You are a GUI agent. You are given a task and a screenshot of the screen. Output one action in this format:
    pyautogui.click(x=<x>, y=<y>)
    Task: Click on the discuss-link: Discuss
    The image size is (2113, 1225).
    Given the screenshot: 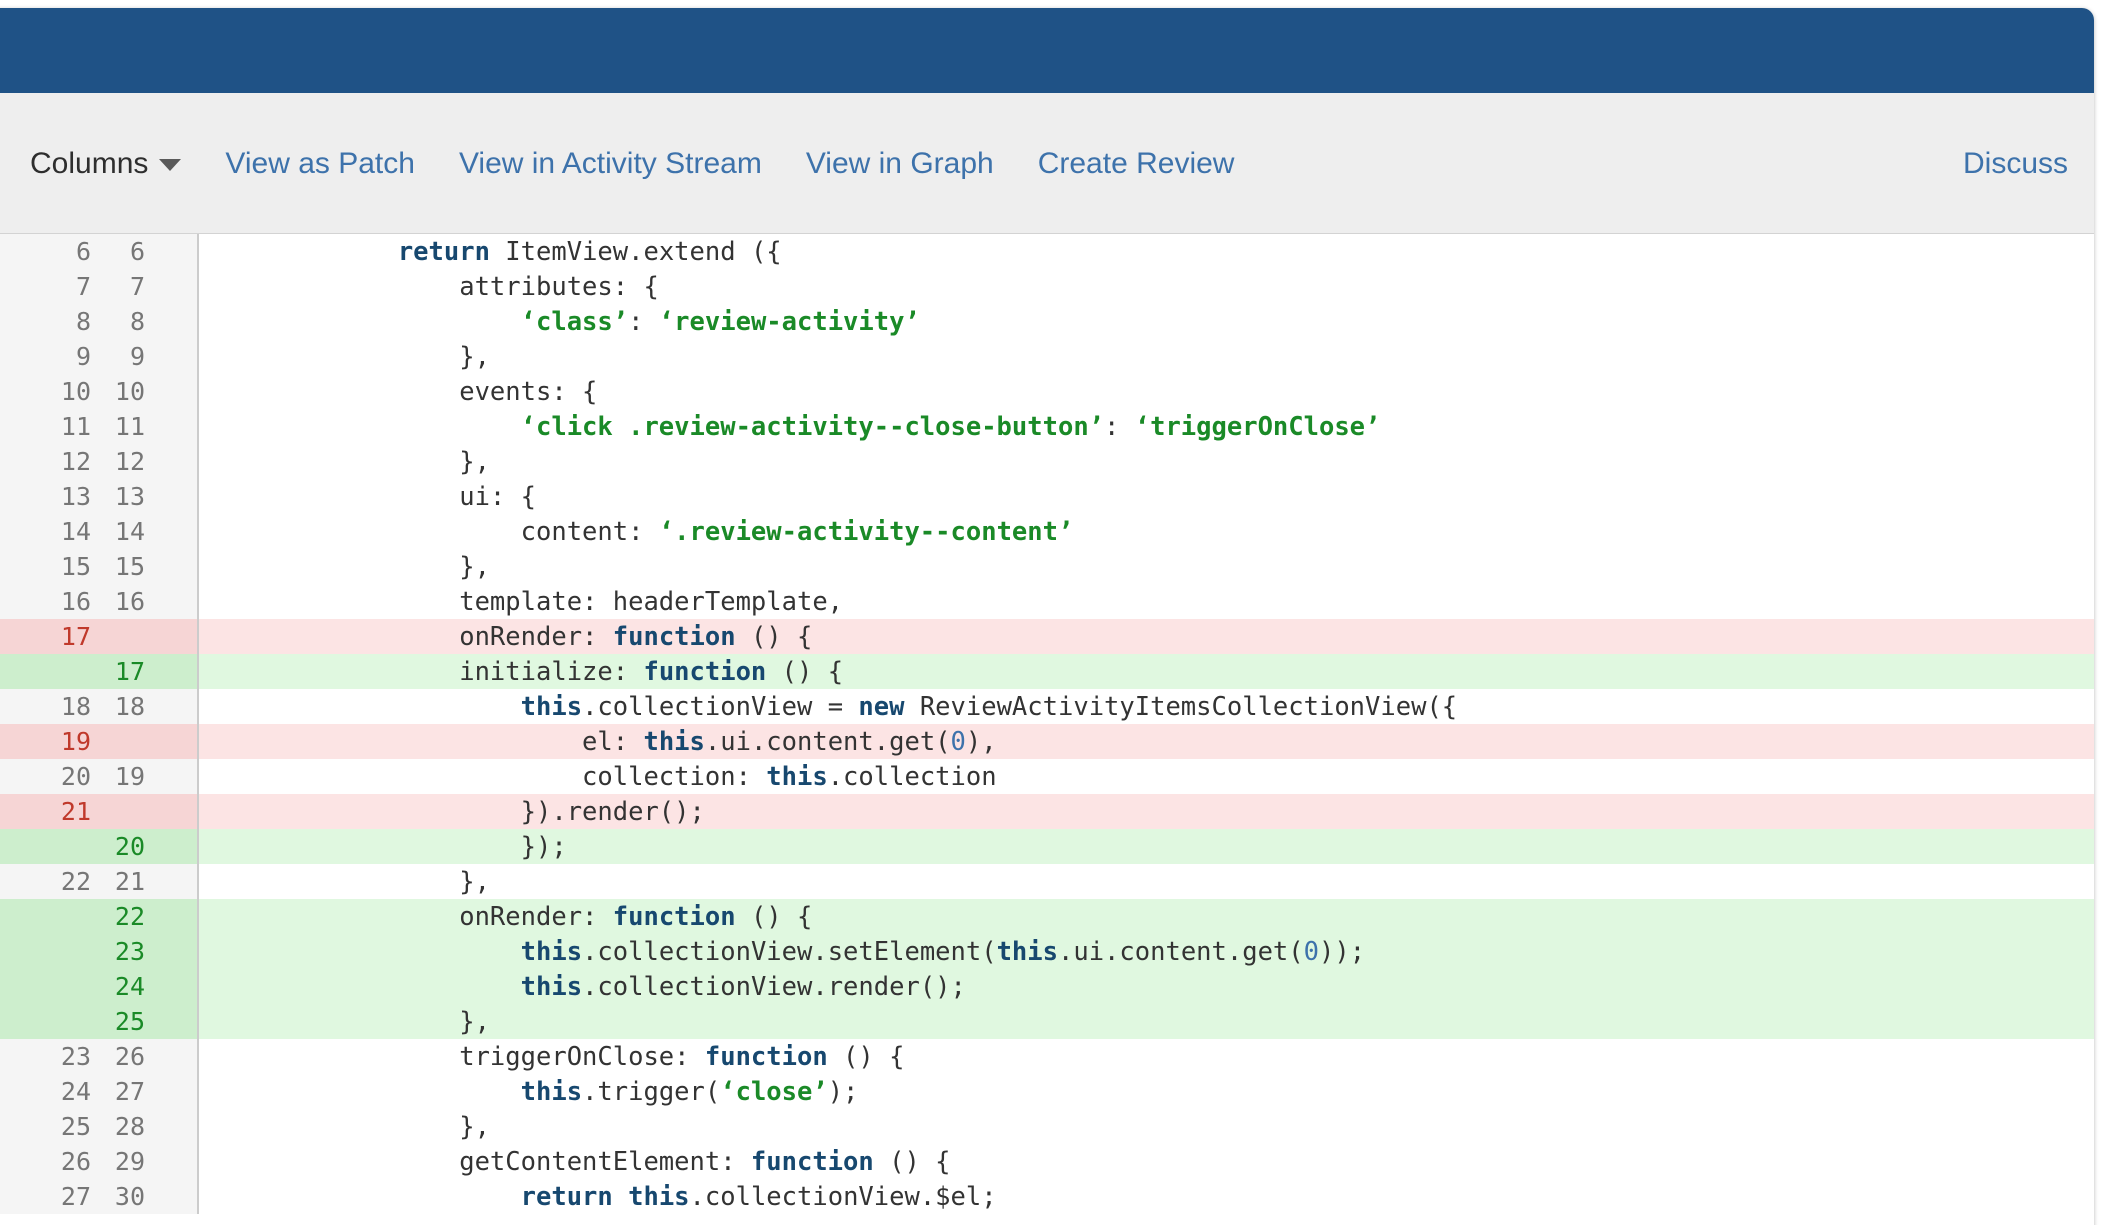 What is the action you would take?
    pyautogui.click(x=2015, y=163)
    